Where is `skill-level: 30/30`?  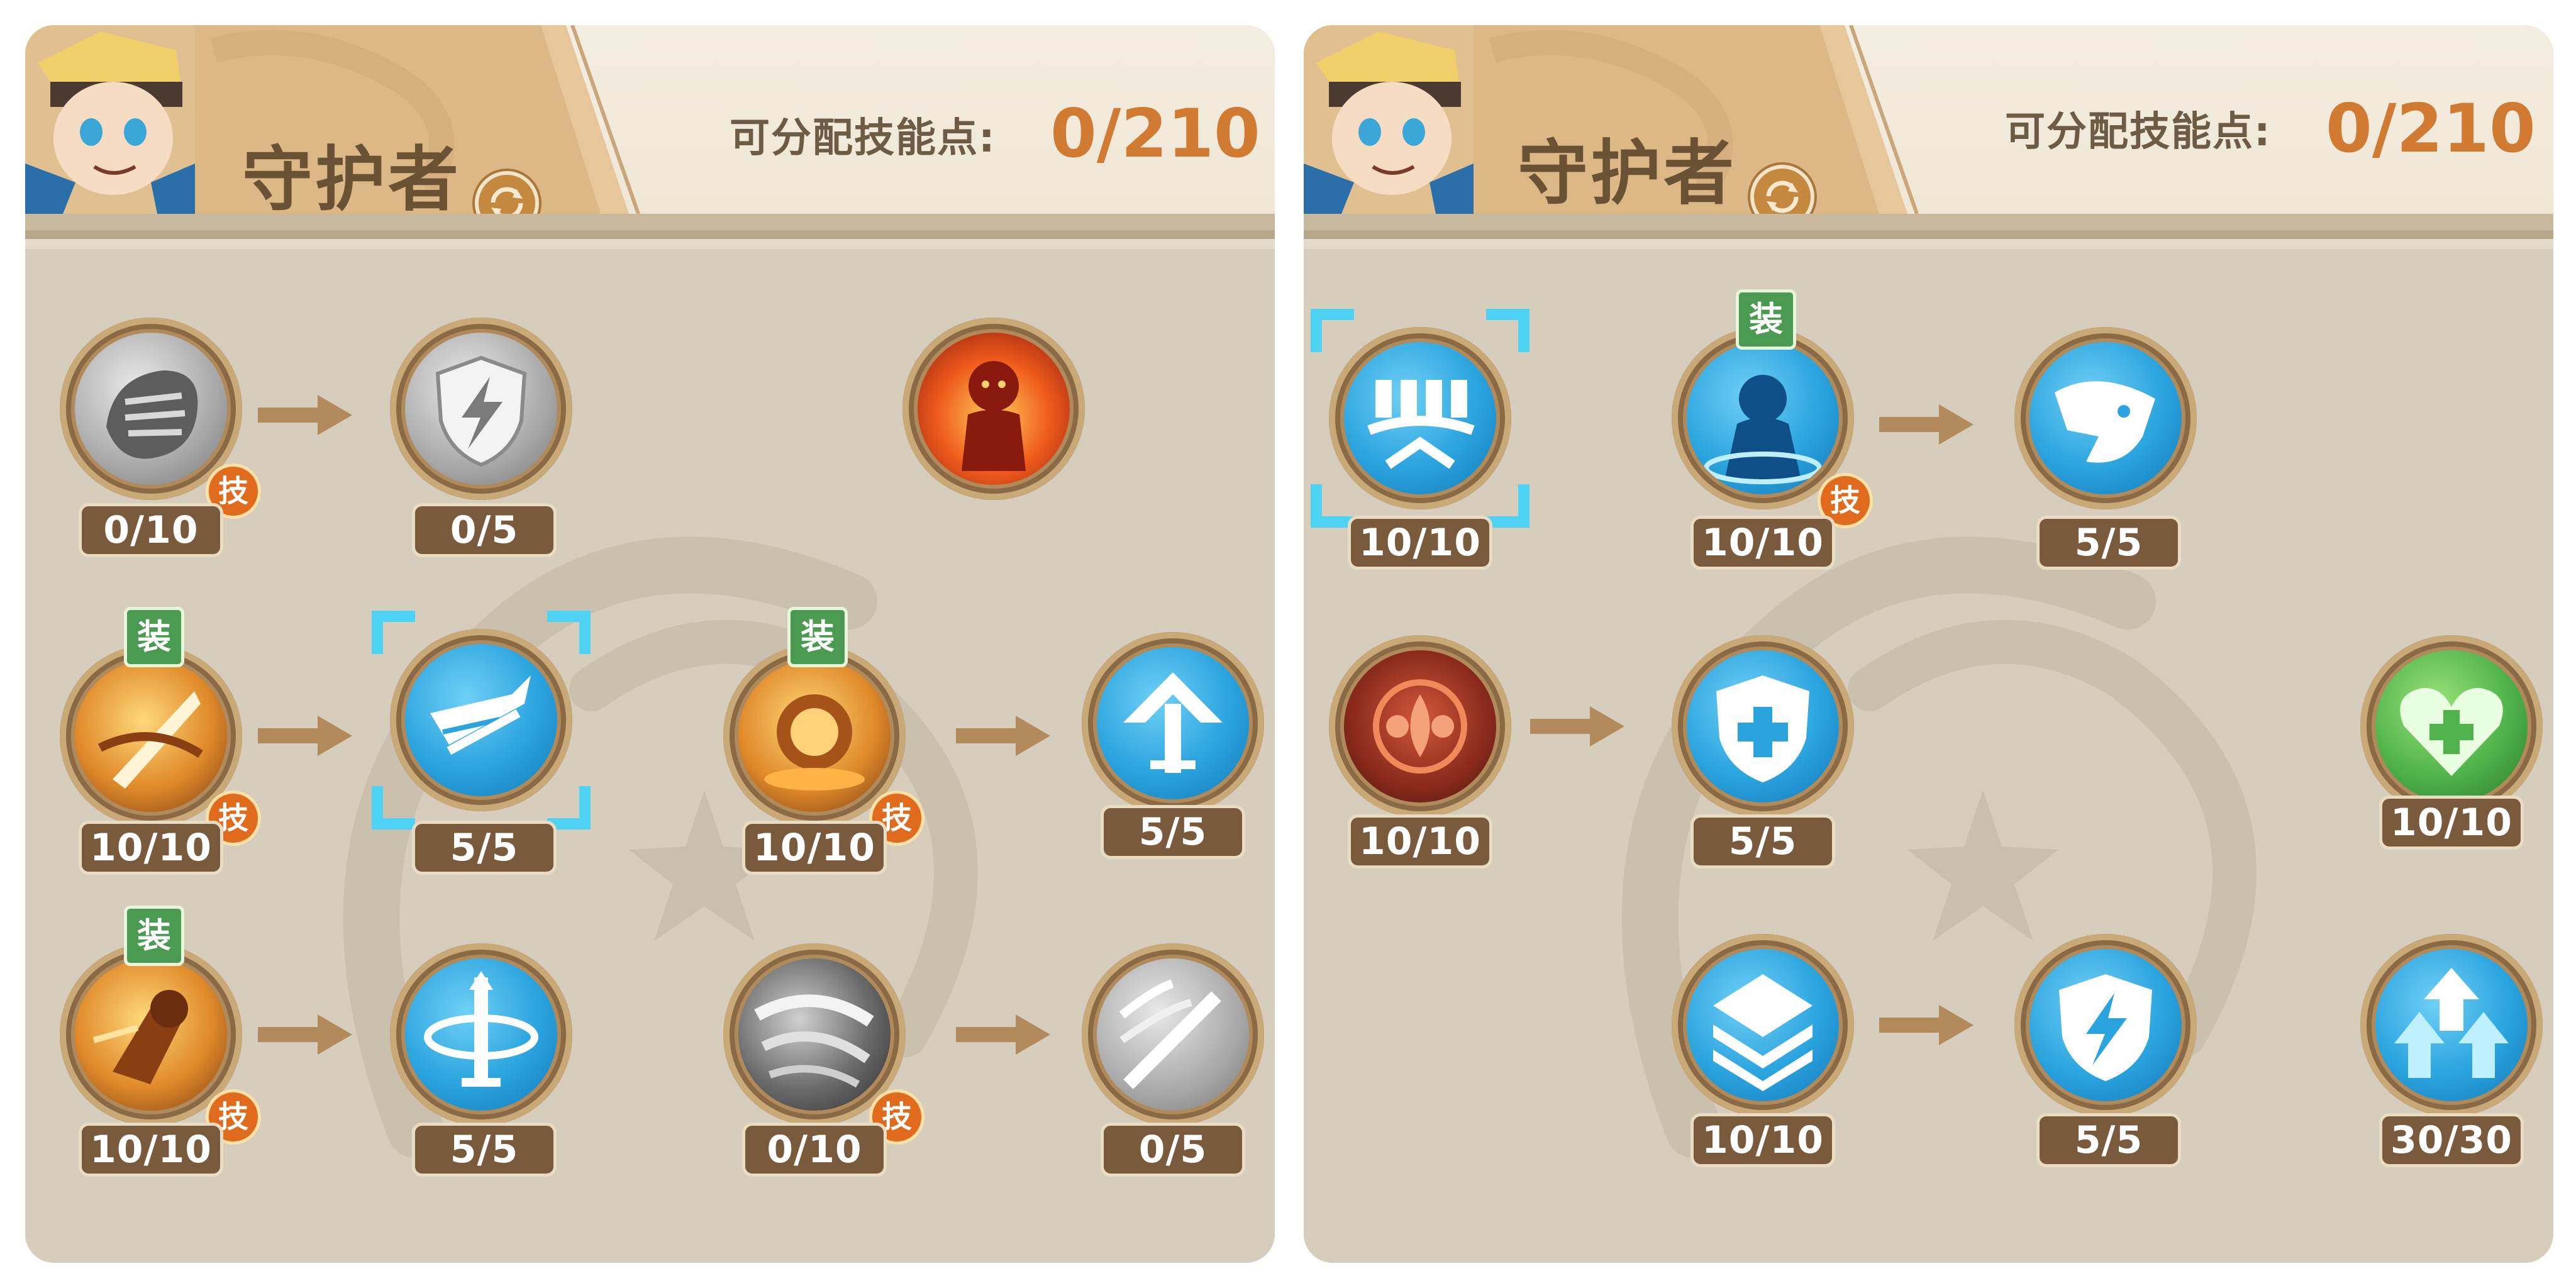 skill-level: 30/30 is located at coordinates (2451, 1140).